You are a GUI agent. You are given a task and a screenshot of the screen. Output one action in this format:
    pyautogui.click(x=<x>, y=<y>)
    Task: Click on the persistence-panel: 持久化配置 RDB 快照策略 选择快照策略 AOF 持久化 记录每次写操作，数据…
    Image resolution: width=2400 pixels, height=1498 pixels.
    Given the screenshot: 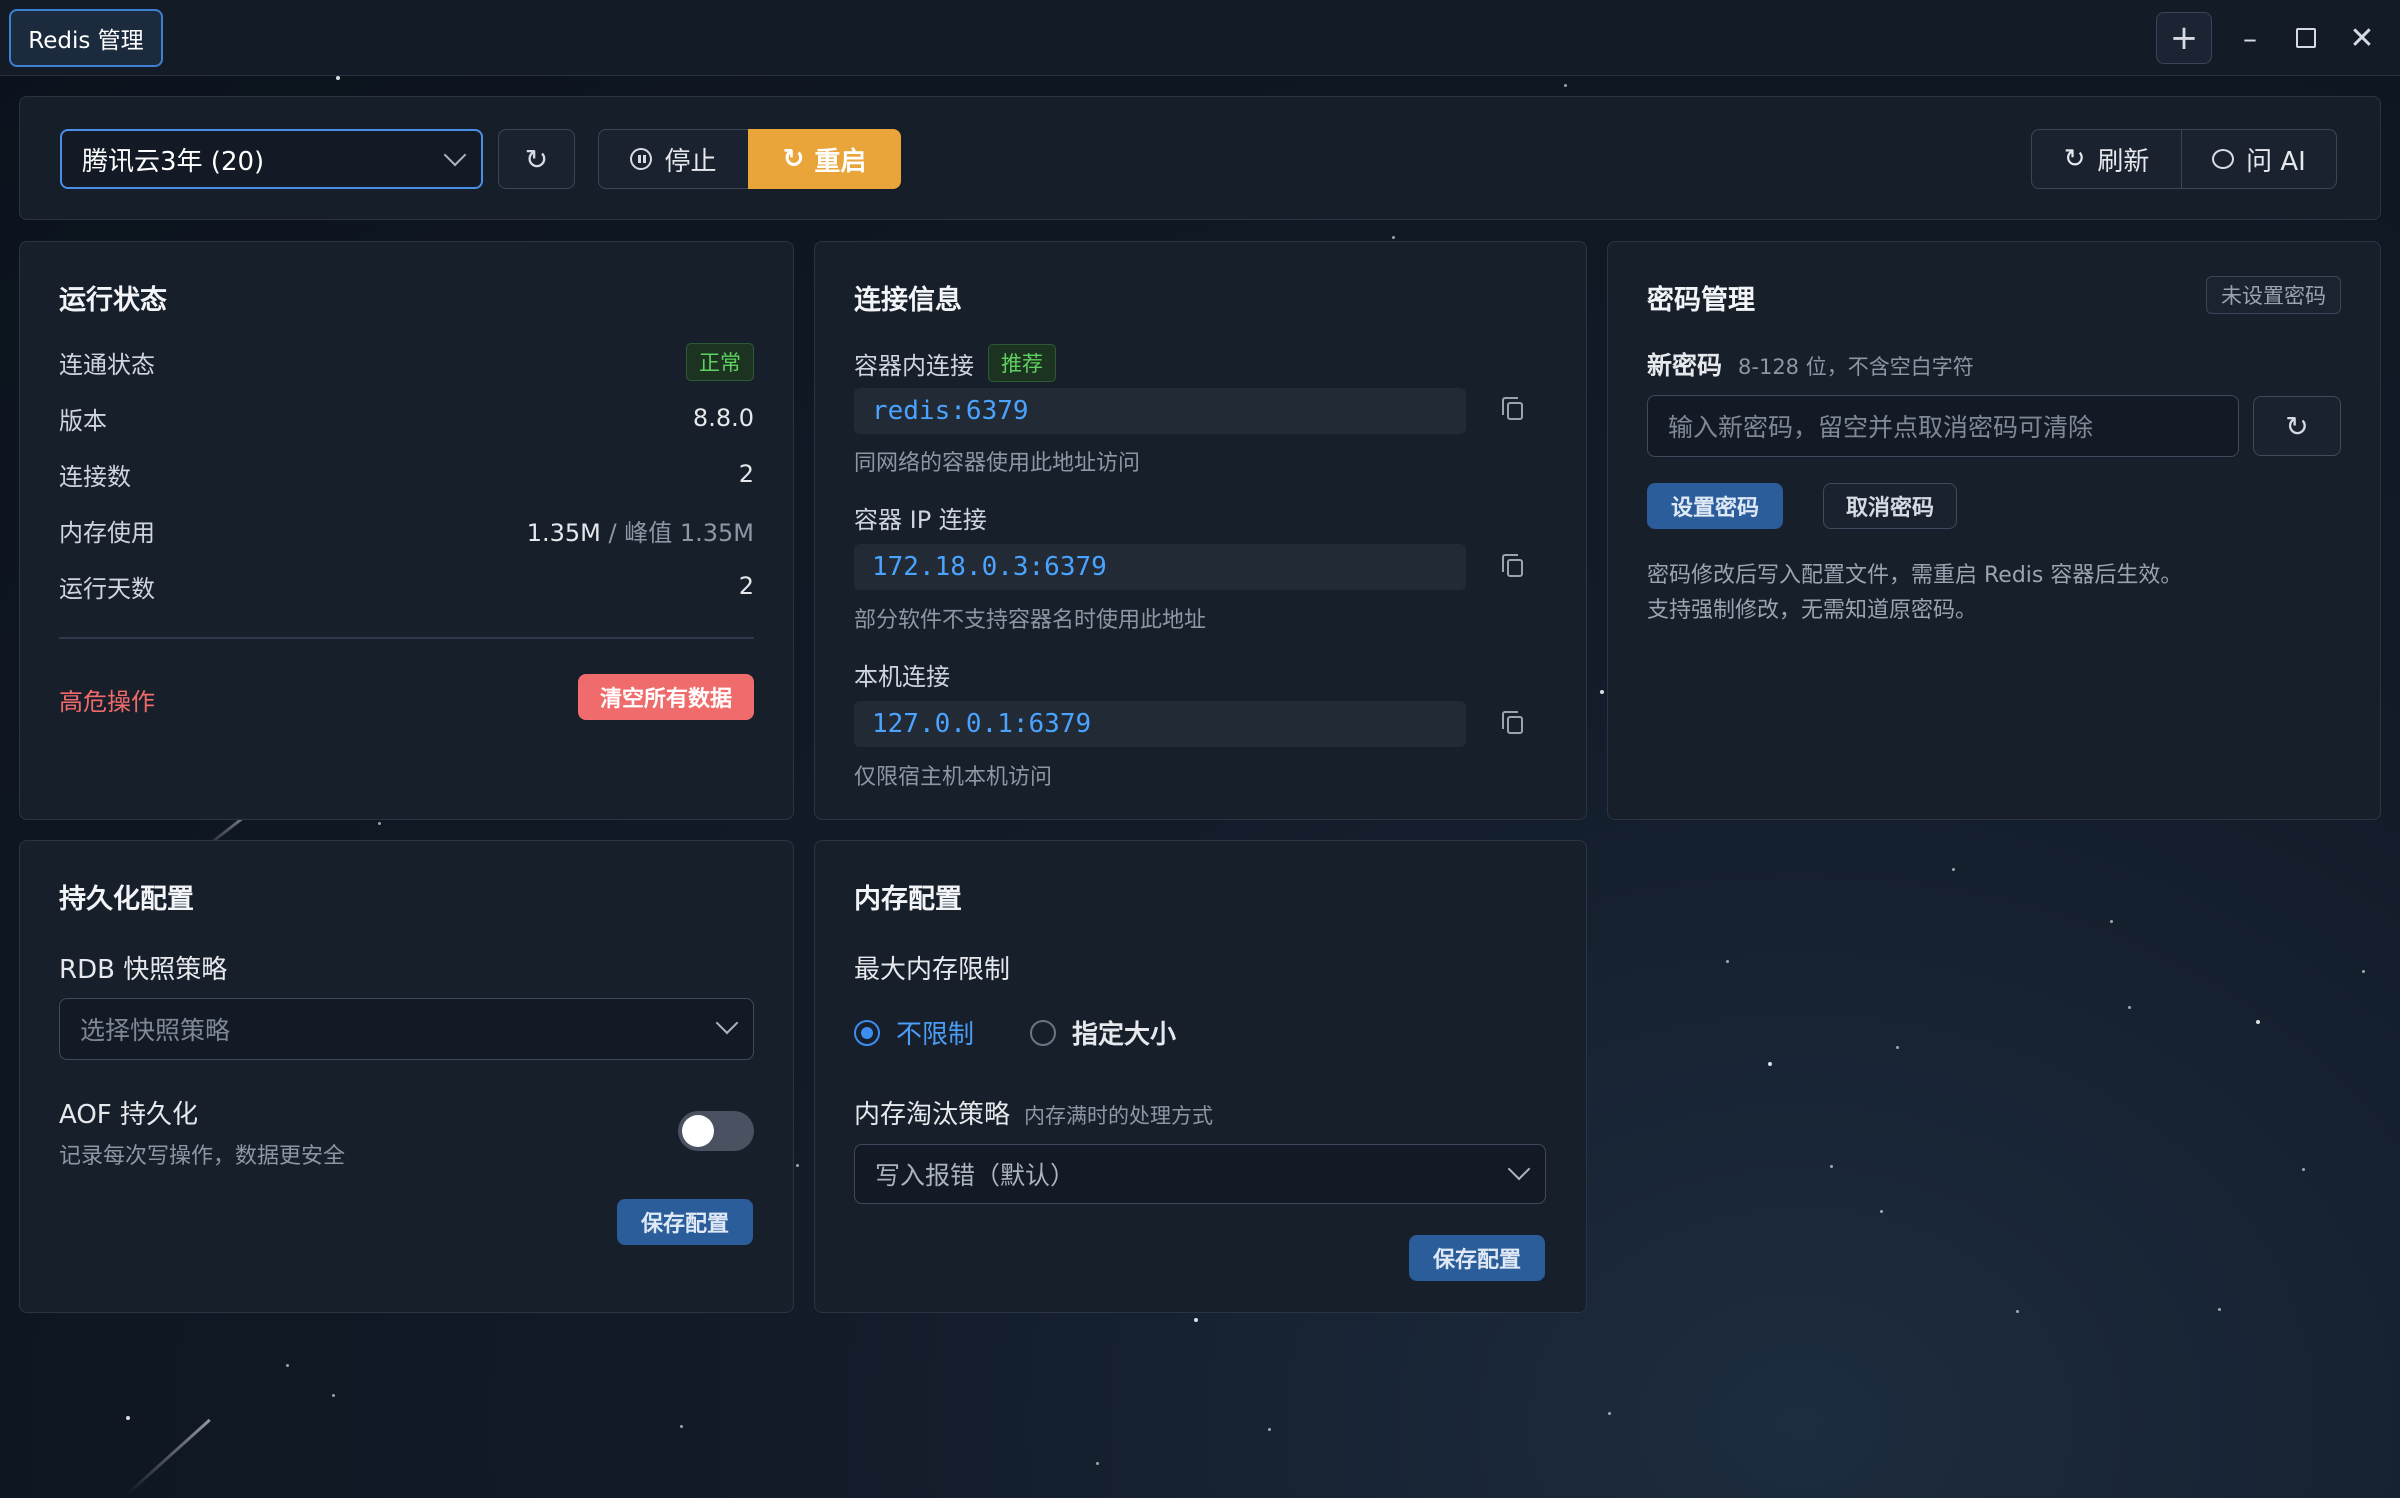 What is the action you would take?
    pyautogui.click(x=406, y=1076)
    